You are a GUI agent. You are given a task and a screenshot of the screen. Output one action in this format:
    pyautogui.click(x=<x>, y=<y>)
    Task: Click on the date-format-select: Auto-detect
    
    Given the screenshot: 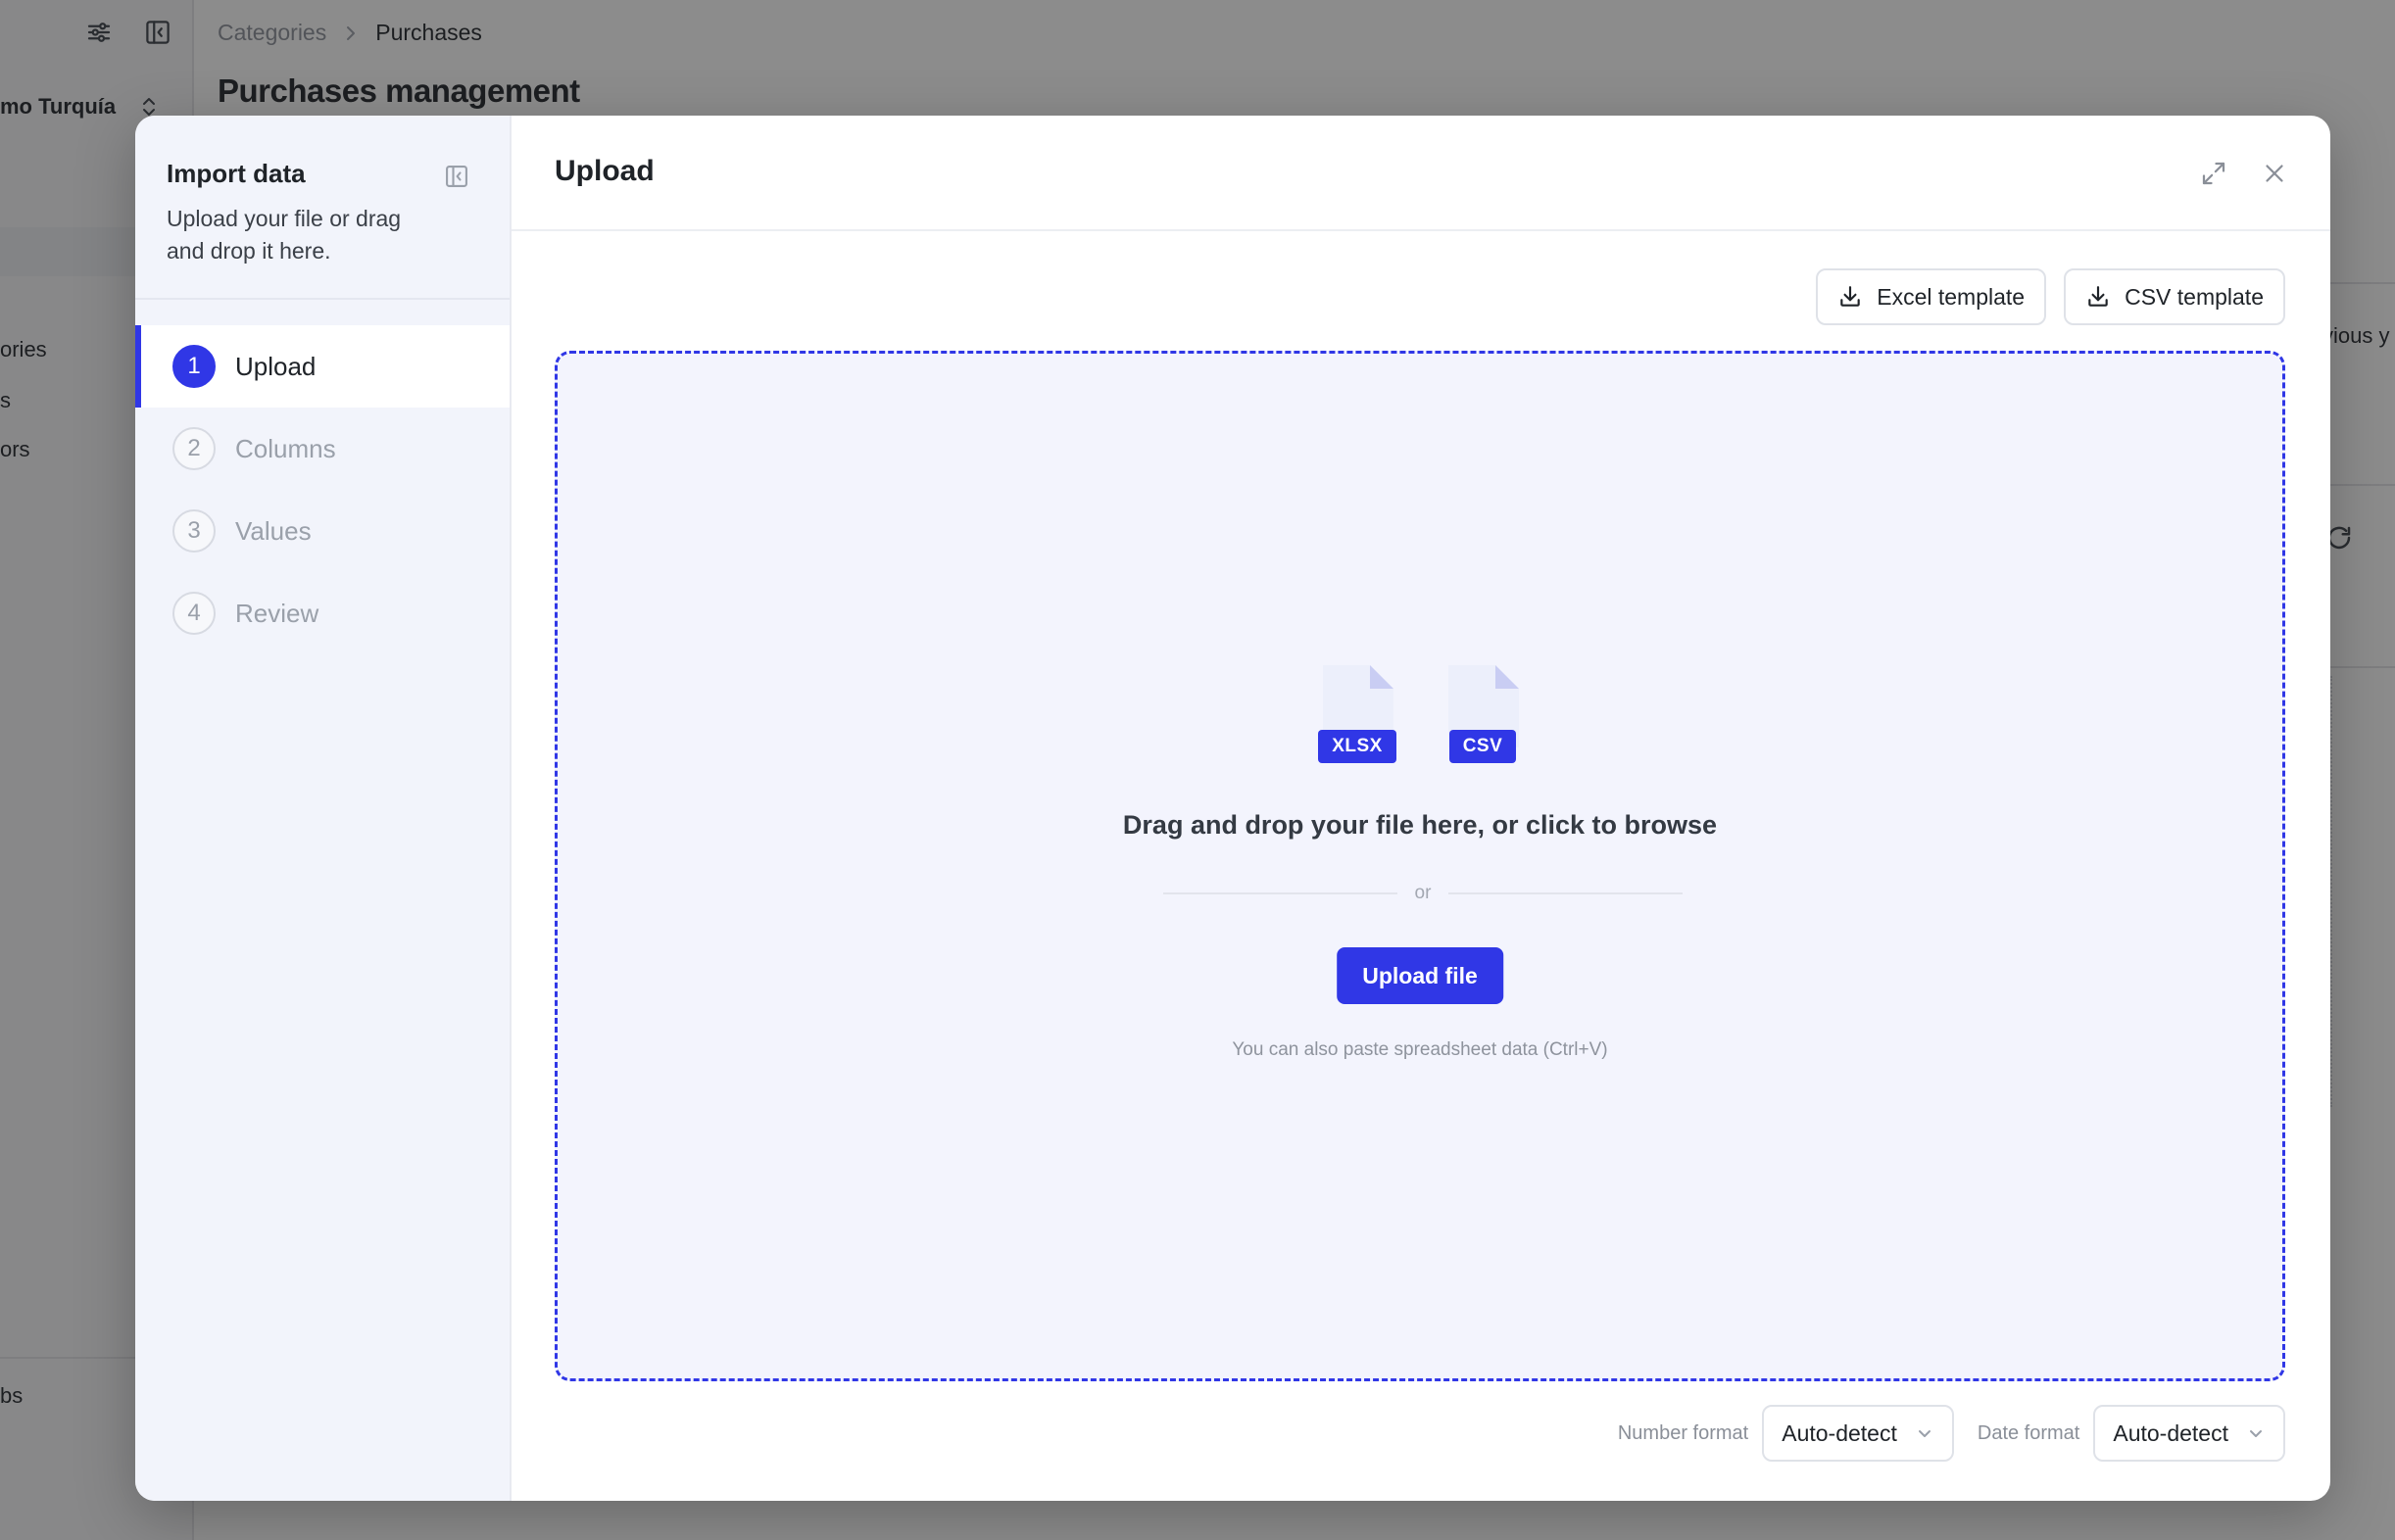 What is the action you would take?
    pyautogui.click(x=2189, y=1433)
    